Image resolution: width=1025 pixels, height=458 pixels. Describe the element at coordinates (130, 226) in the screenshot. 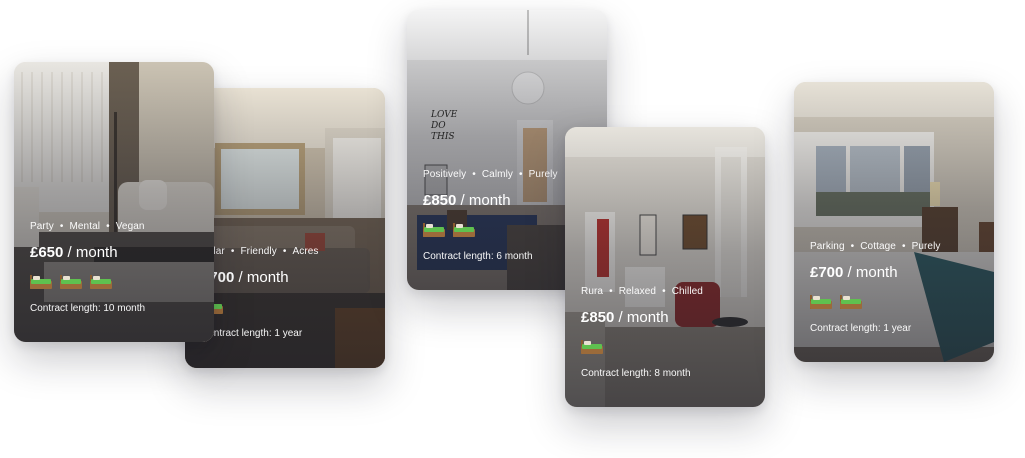

I see `tag: Vegan` at that location.